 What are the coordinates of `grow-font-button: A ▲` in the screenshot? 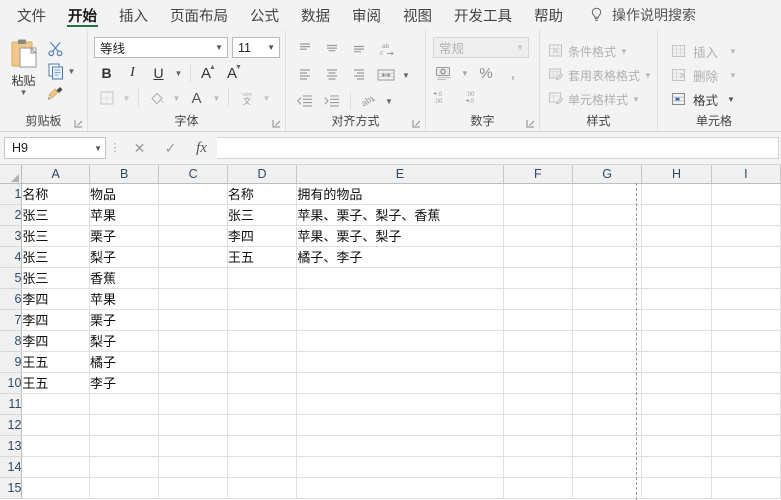 It's located at (208, 73).